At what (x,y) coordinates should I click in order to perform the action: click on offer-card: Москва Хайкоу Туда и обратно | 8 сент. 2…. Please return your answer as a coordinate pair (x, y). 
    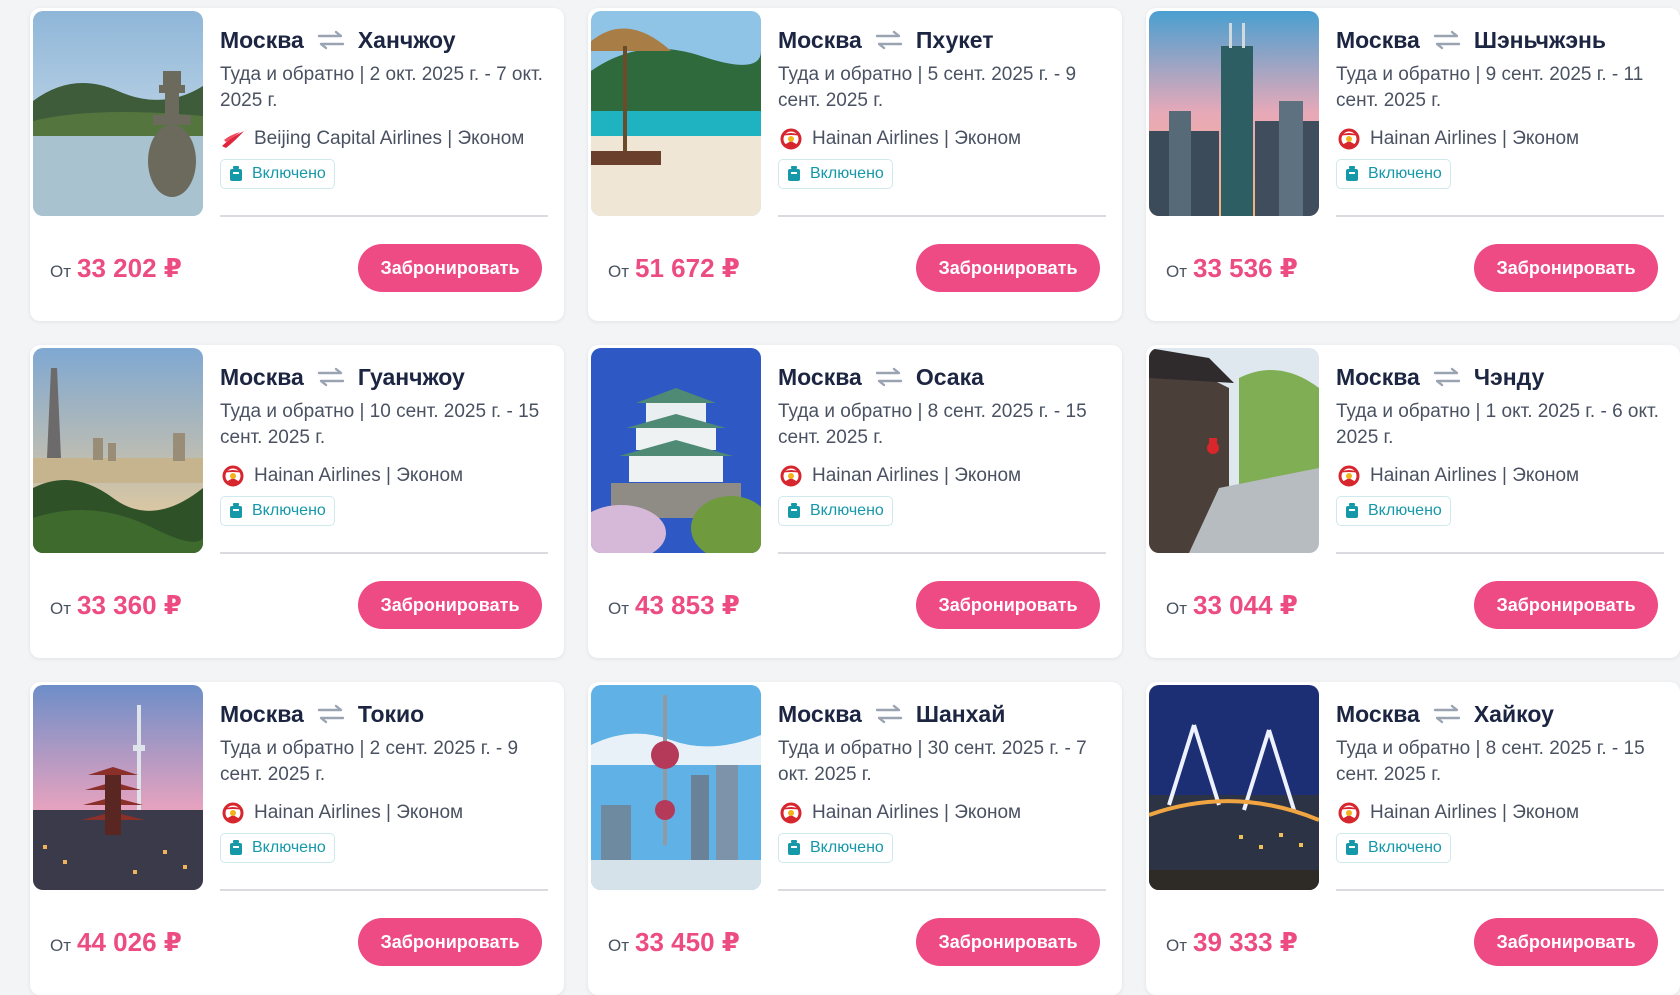
    Looking at the image, I should click on (1413, 838).